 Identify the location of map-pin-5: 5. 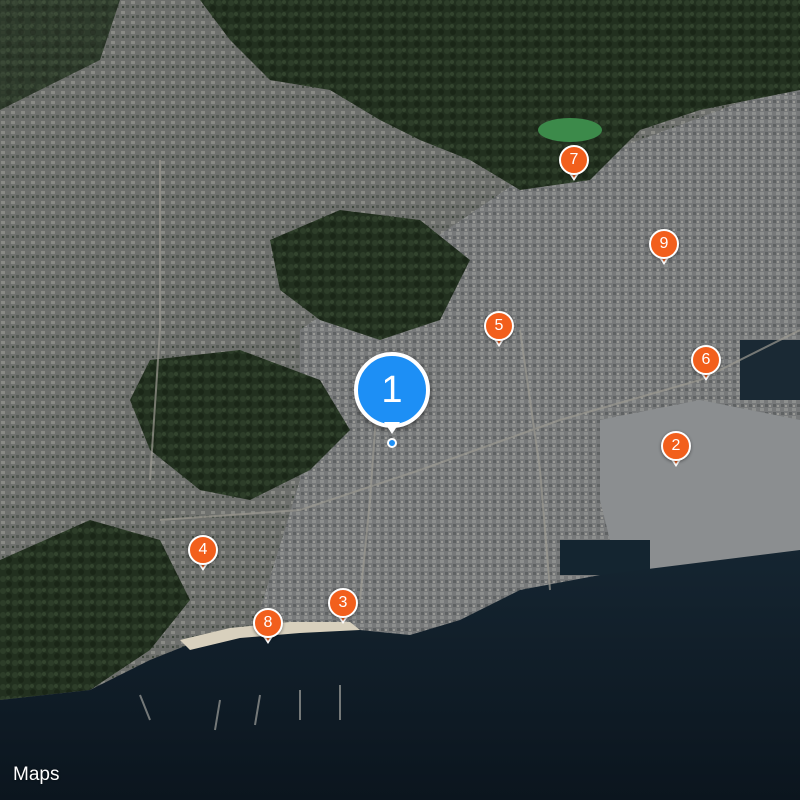
(499, 329).